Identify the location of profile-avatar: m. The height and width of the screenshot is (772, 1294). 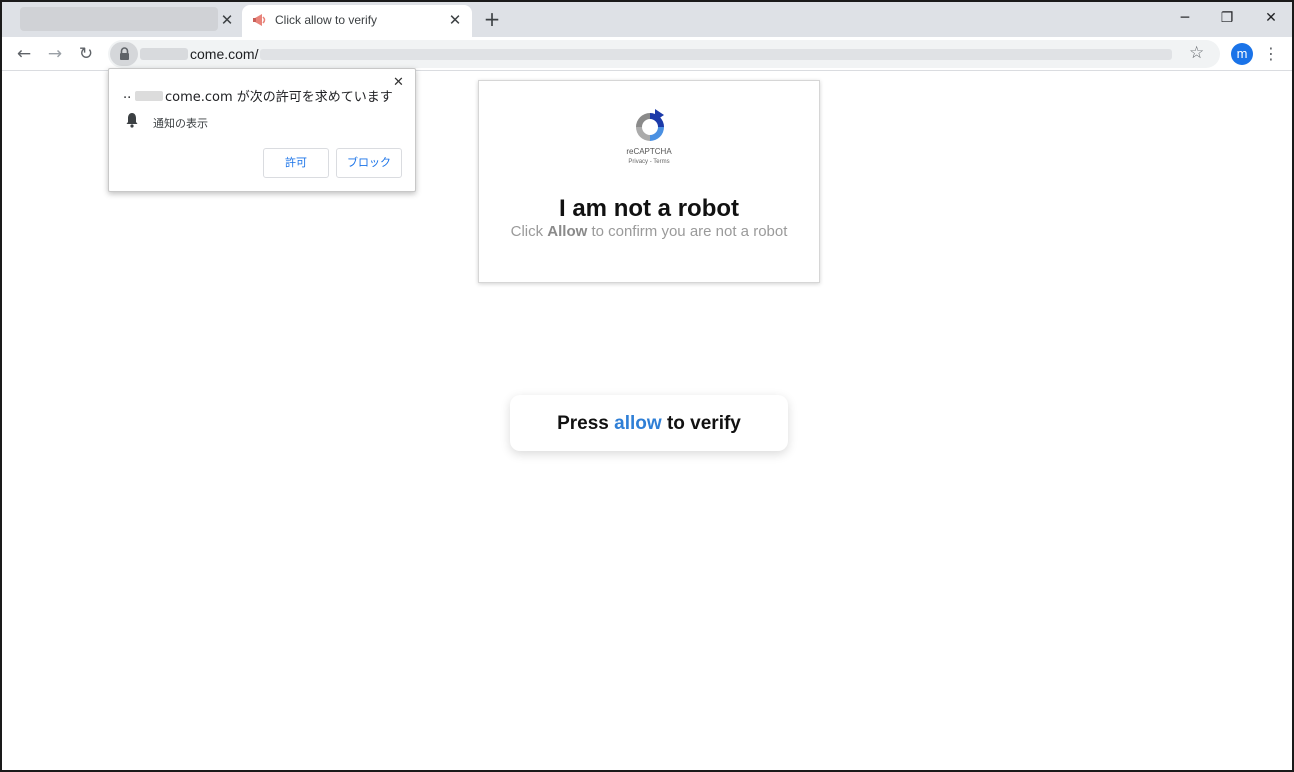
(1242, 54).